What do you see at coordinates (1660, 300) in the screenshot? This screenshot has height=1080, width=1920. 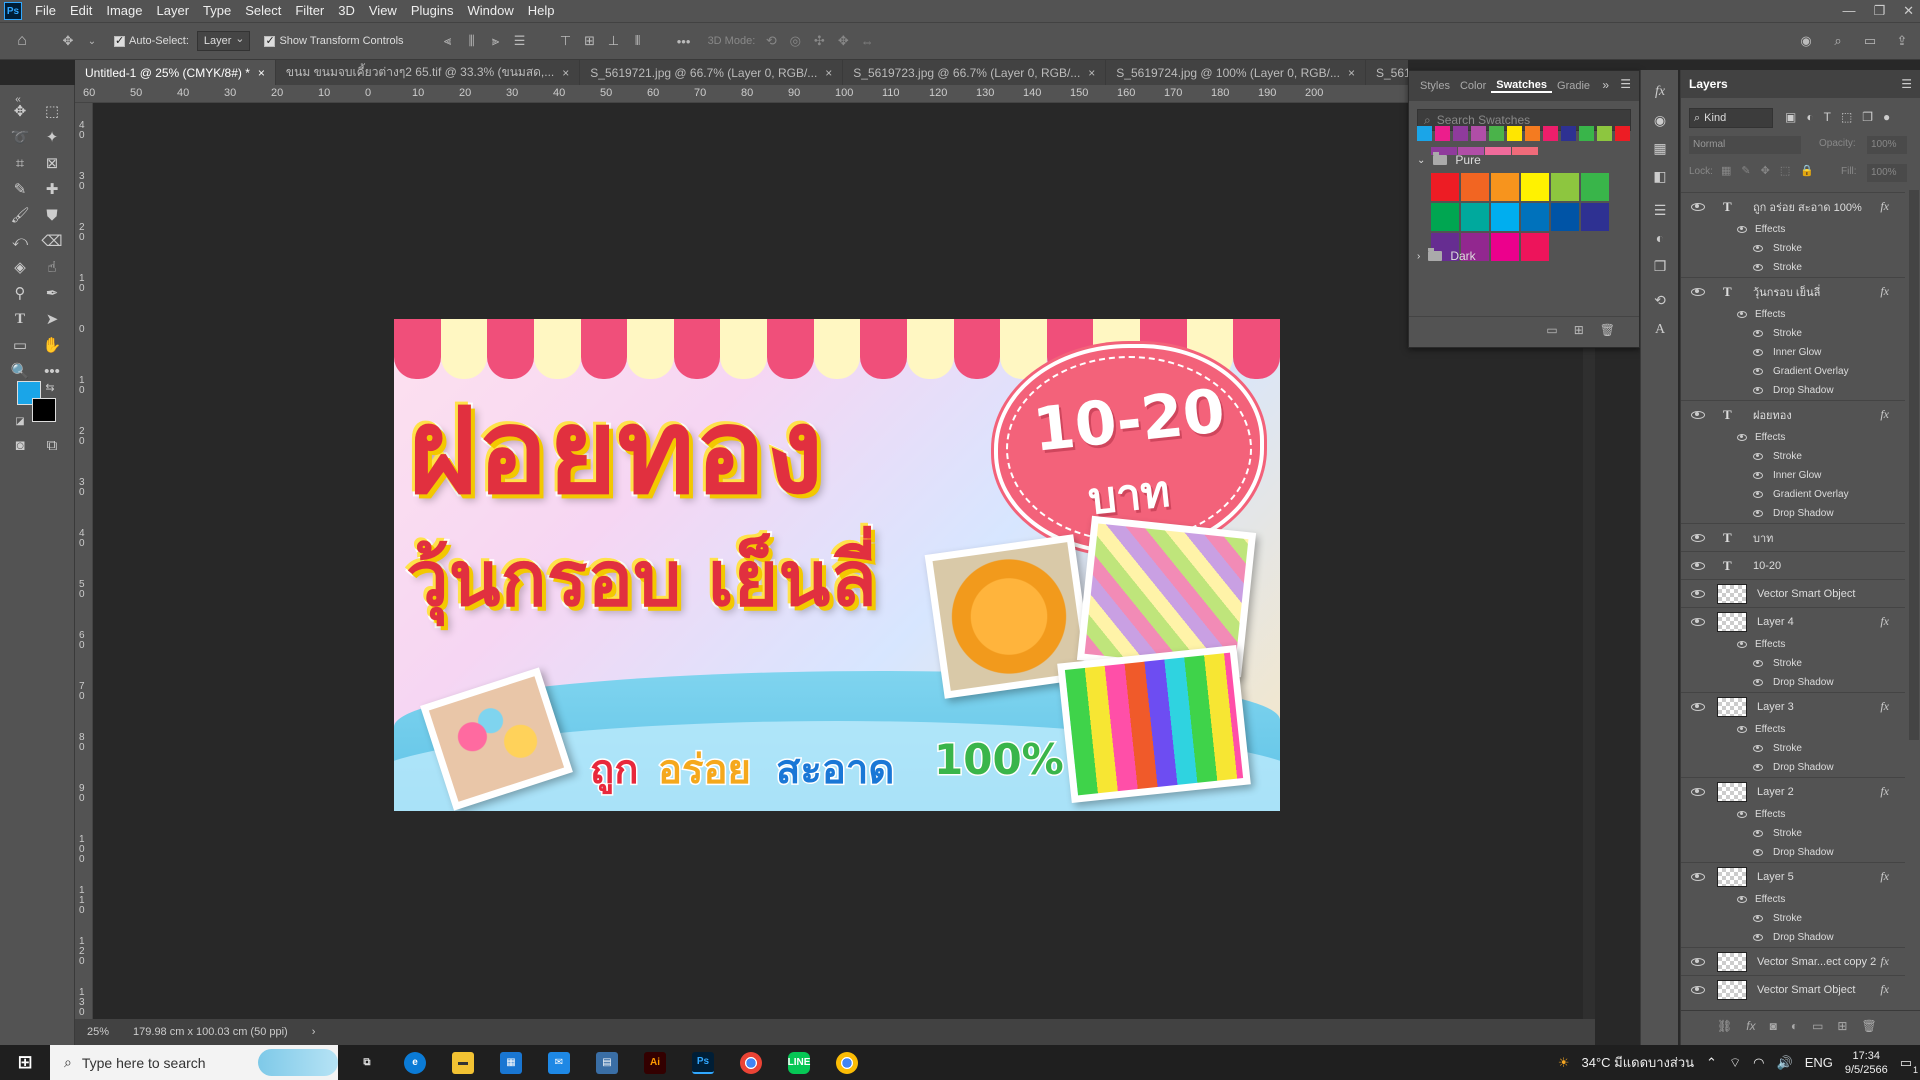 I see `history-icon: ⟲` at bounding box center [1660, 300].